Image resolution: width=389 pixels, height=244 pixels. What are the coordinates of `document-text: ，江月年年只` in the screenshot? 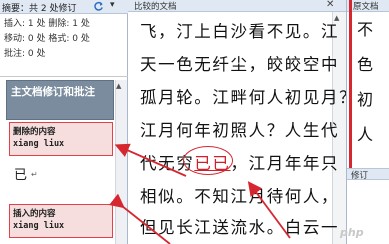 It's located at (285, 163).